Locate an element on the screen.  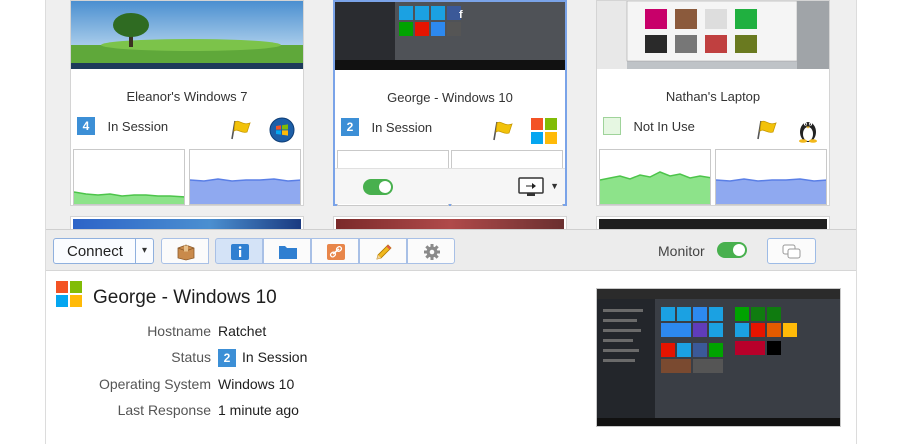
screen-preview is located at coordinates (718, 357).